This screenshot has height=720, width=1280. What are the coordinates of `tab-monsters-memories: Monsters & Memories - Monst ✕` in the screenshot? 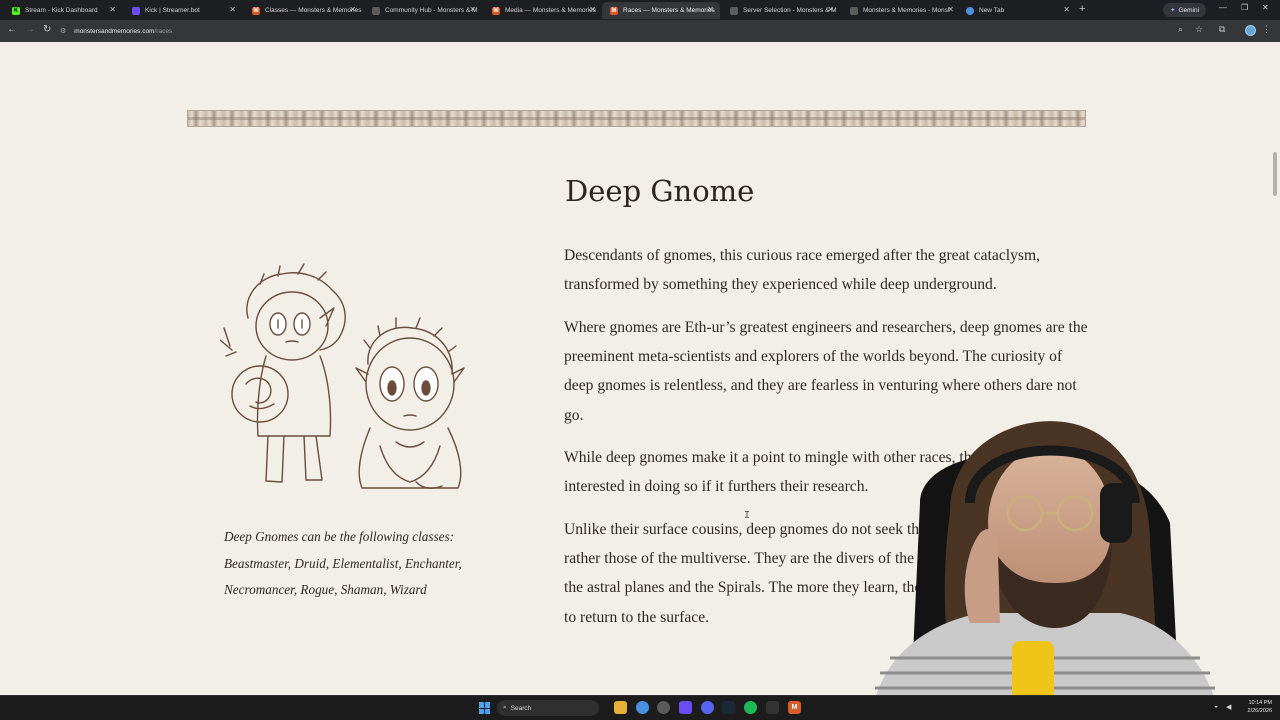 It's located at (901, 10).